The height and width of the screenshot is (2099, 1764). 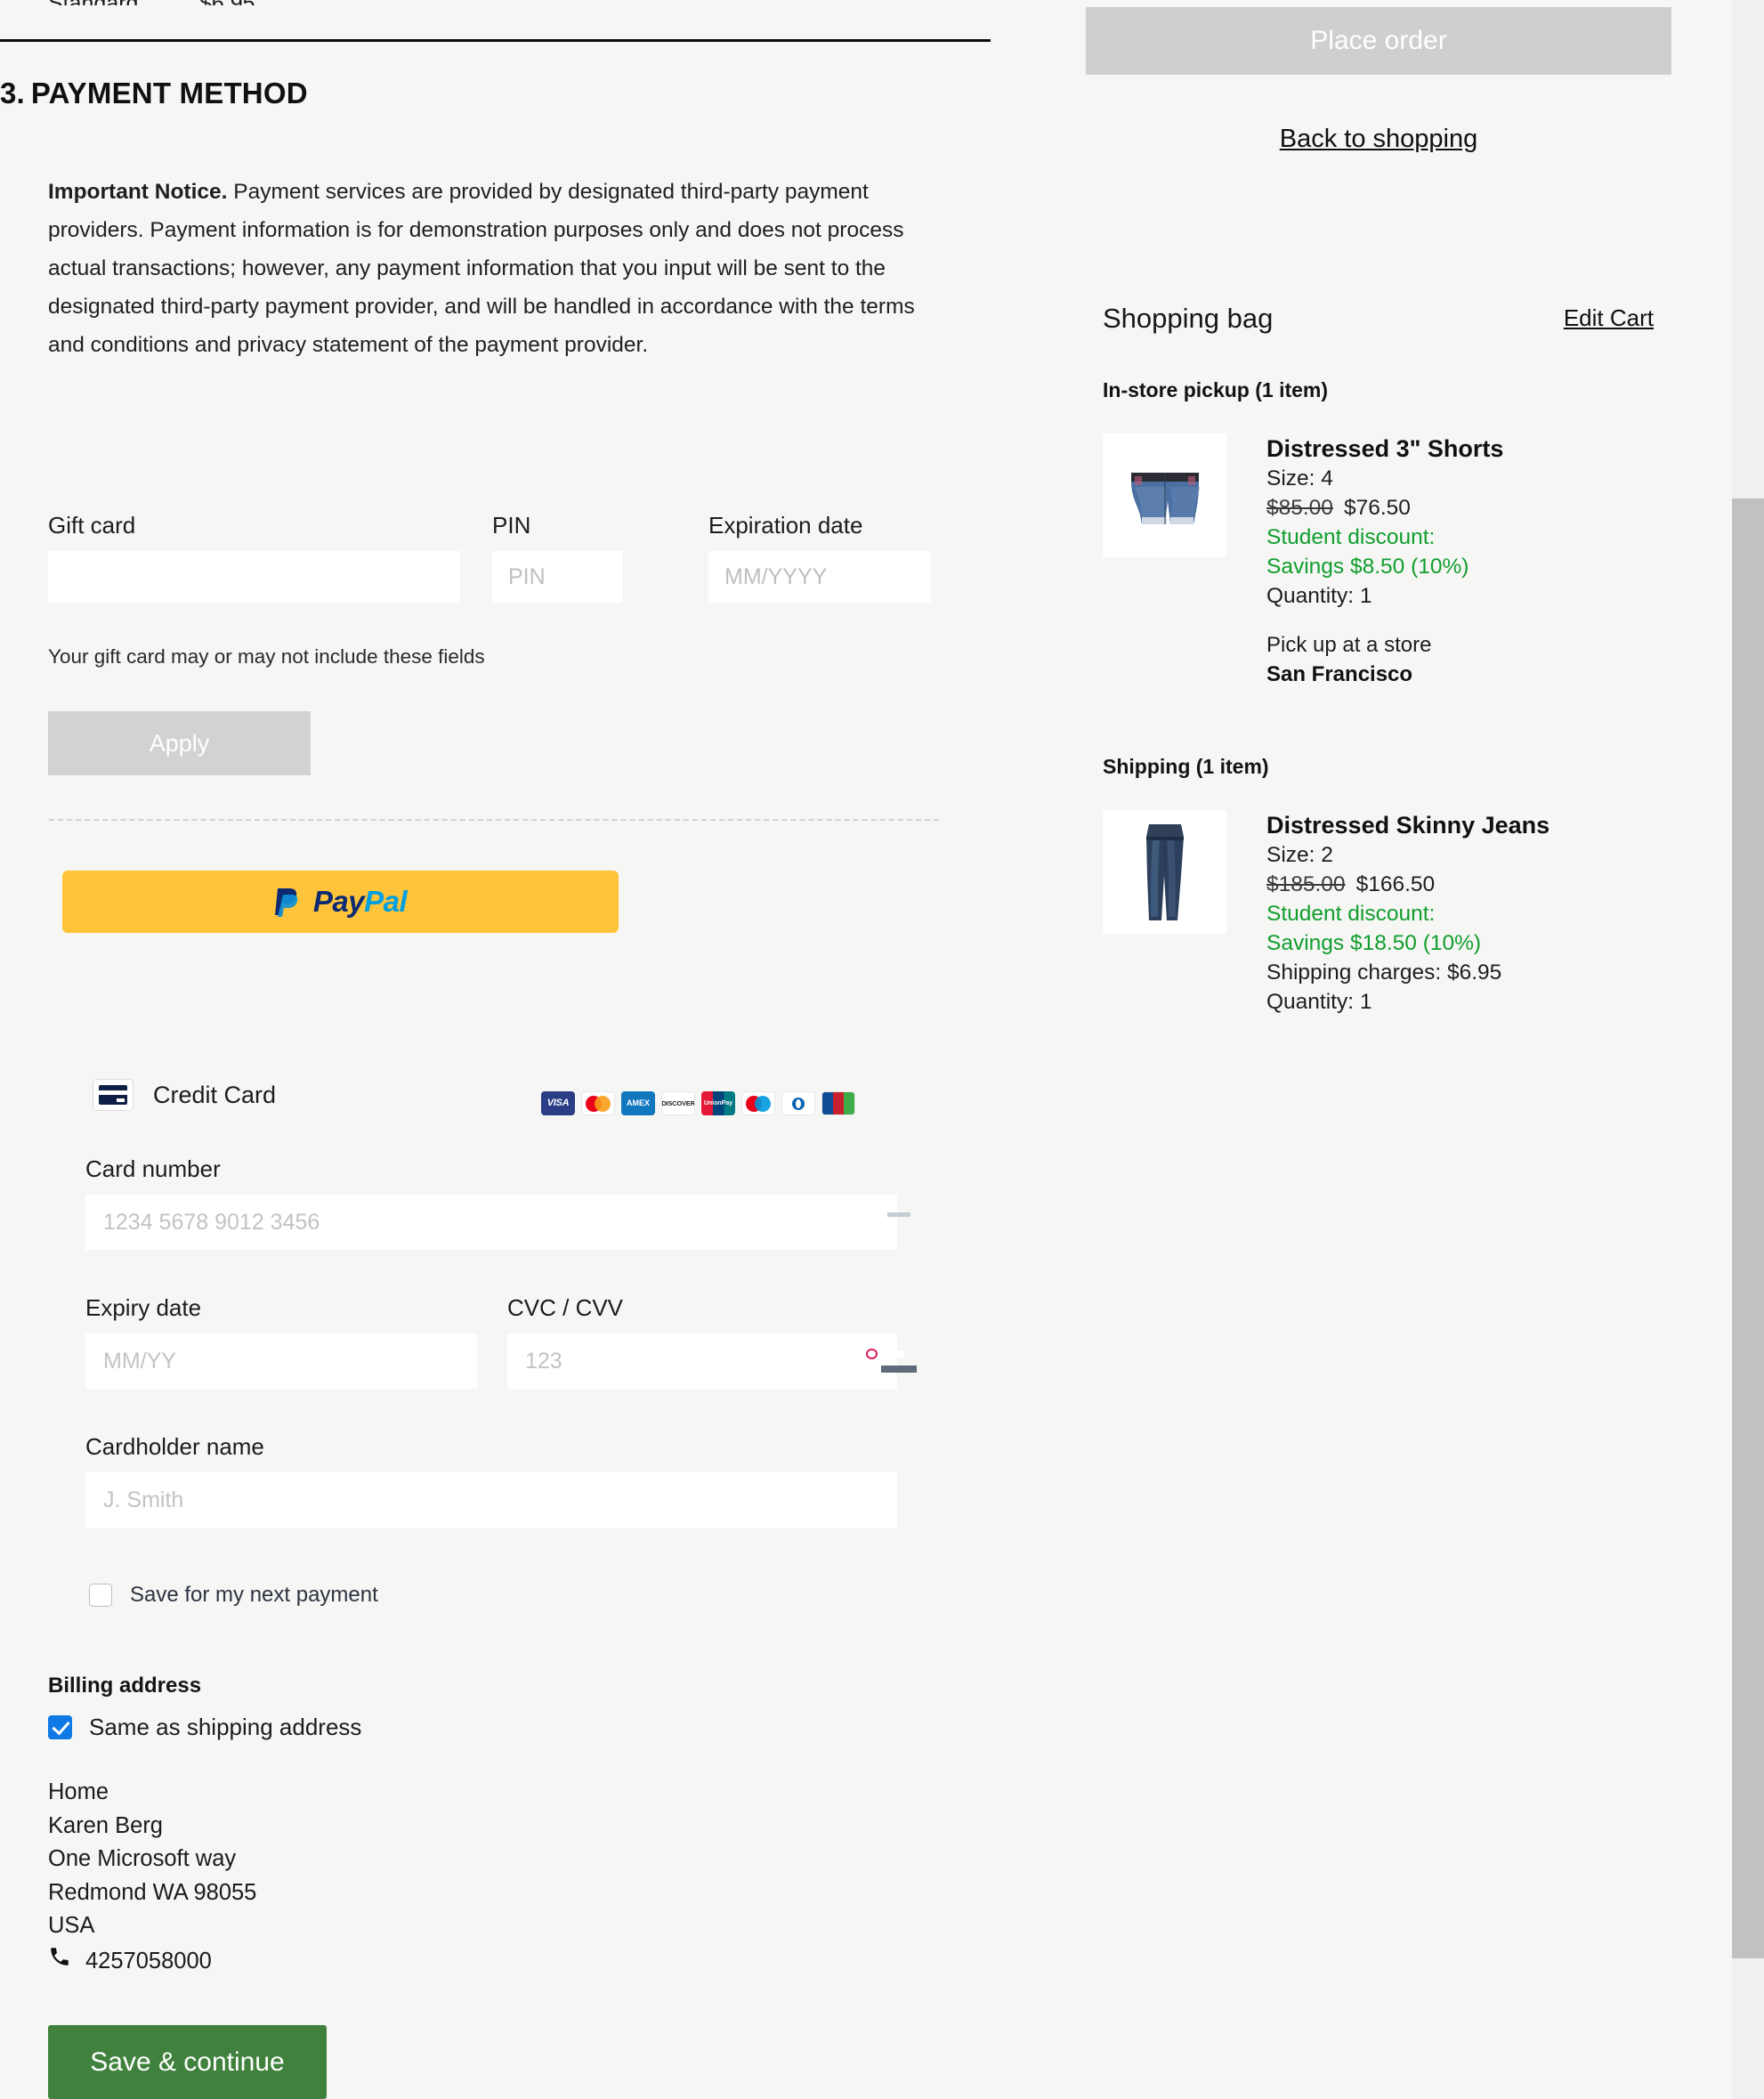 What do you see at coordinates (179, 743) in the screenshot?
I see `apply-gift-card-button: Apply` at bounding box center [179, 743].